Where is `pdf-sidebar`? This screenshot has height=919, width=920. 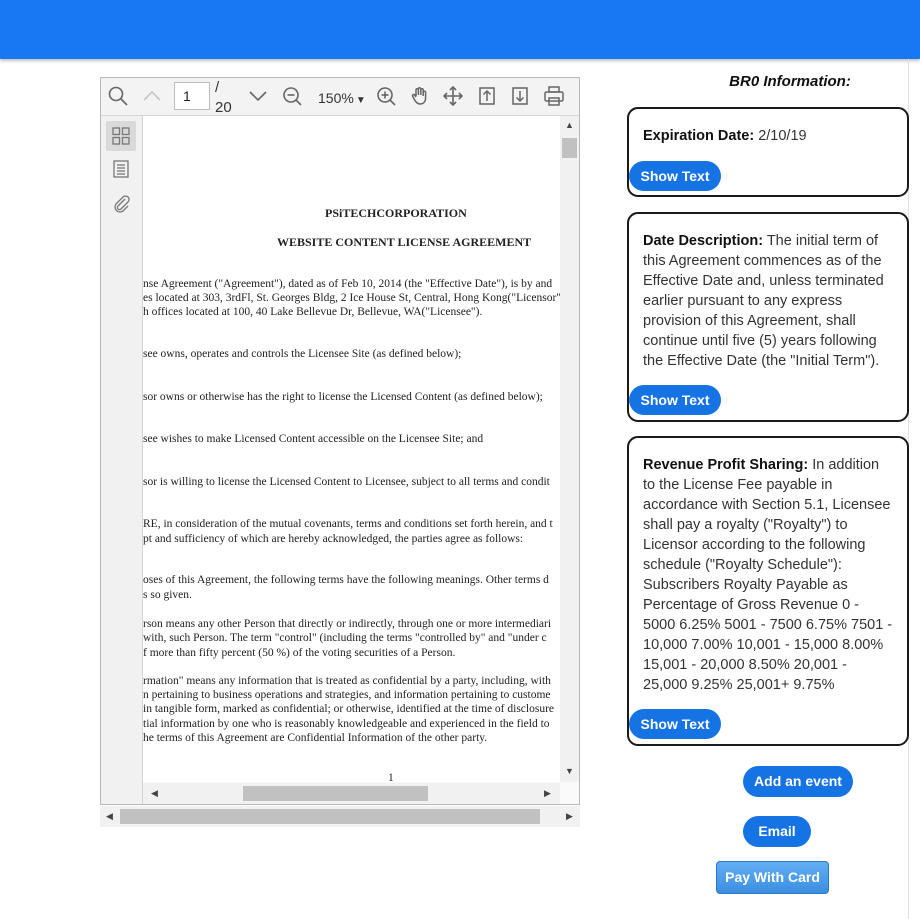 pdf-sidebar is located at coordinates (122, 460).